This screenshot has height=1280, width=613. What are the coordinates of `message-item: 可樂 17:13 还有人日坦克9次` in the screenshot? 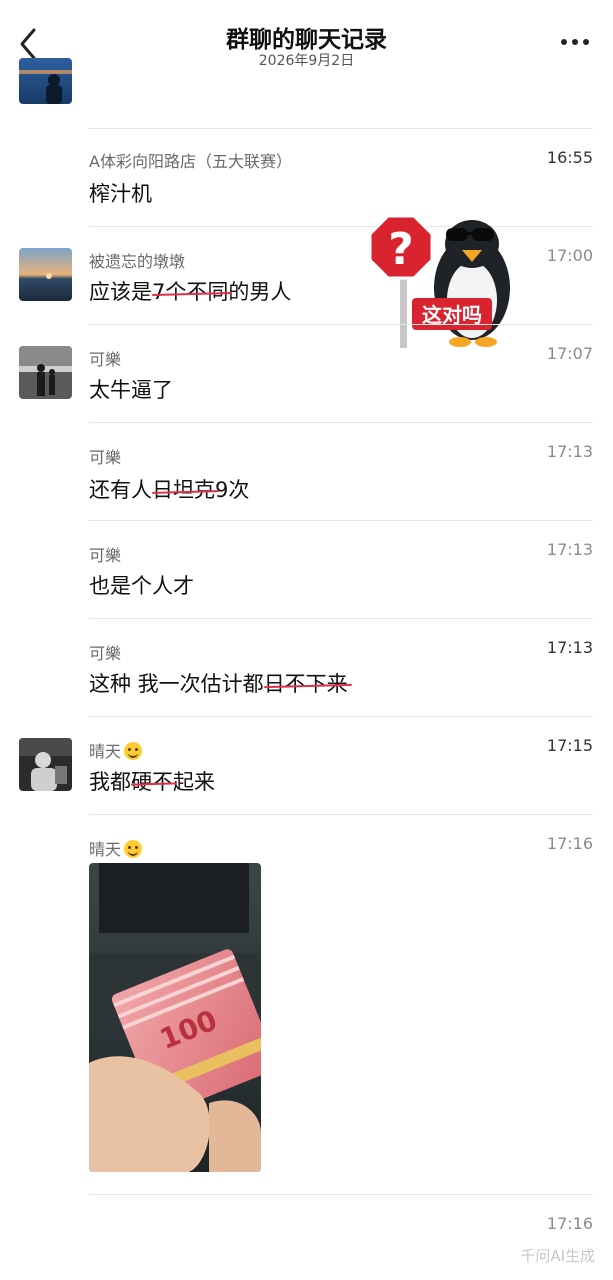 It's located at (306, 471).